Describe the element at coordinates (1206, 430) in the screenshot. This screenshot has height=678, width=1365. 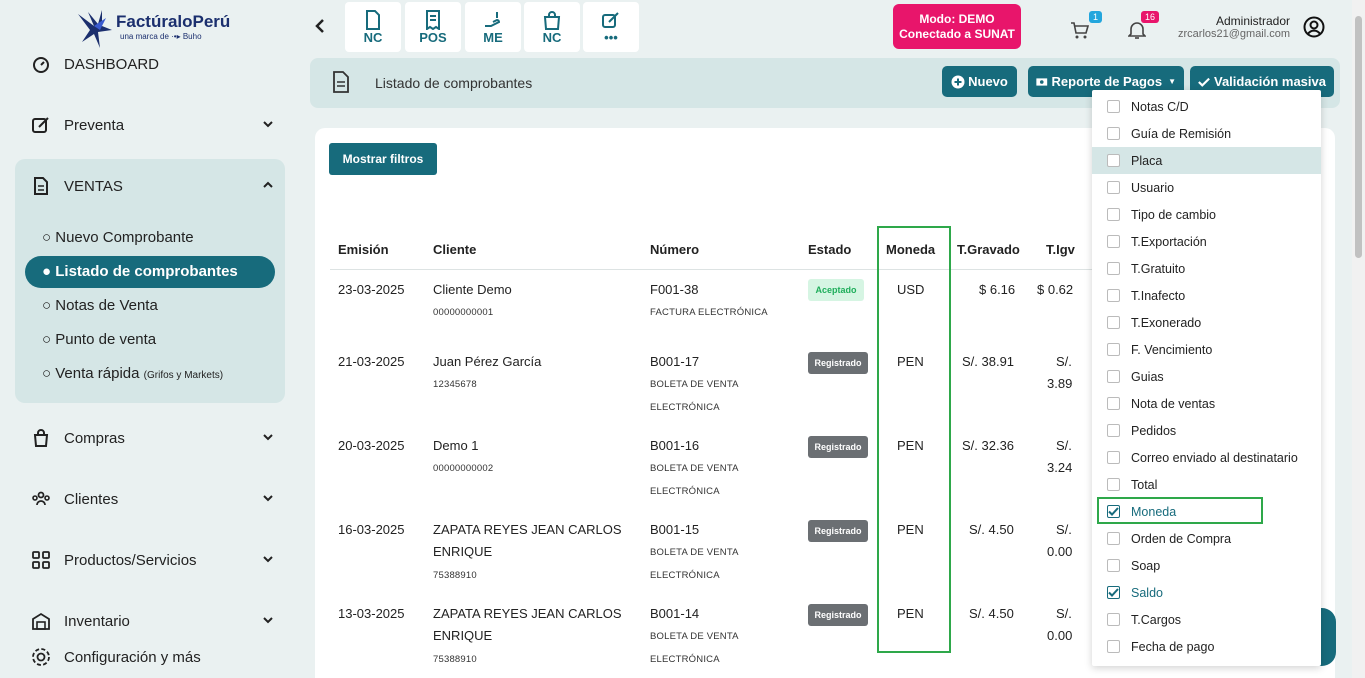
I see `column-option: Pedidos` at that location.